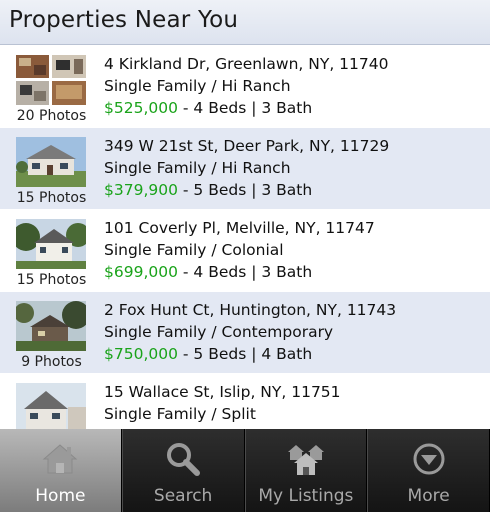 The image size is (490, 512). I want to click on tab-label: My Listings, so click(306, 496).